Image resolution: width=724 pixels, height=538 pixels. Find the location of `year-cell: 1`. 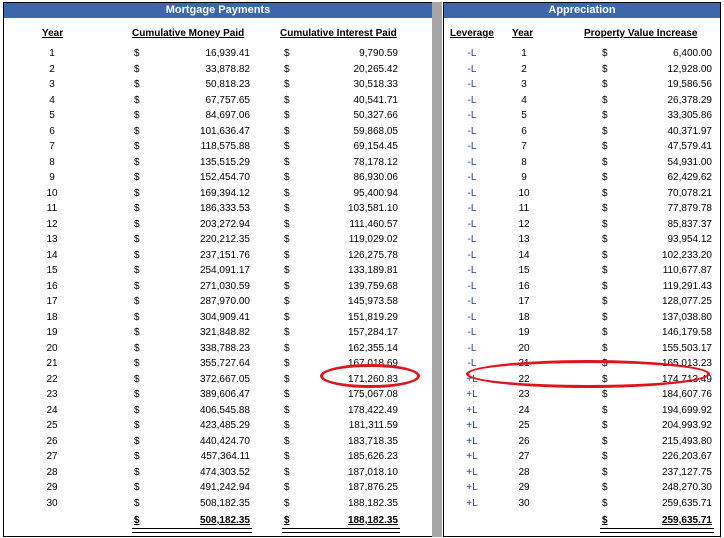

year-cell: 1 is located at coordinates (52, 53).